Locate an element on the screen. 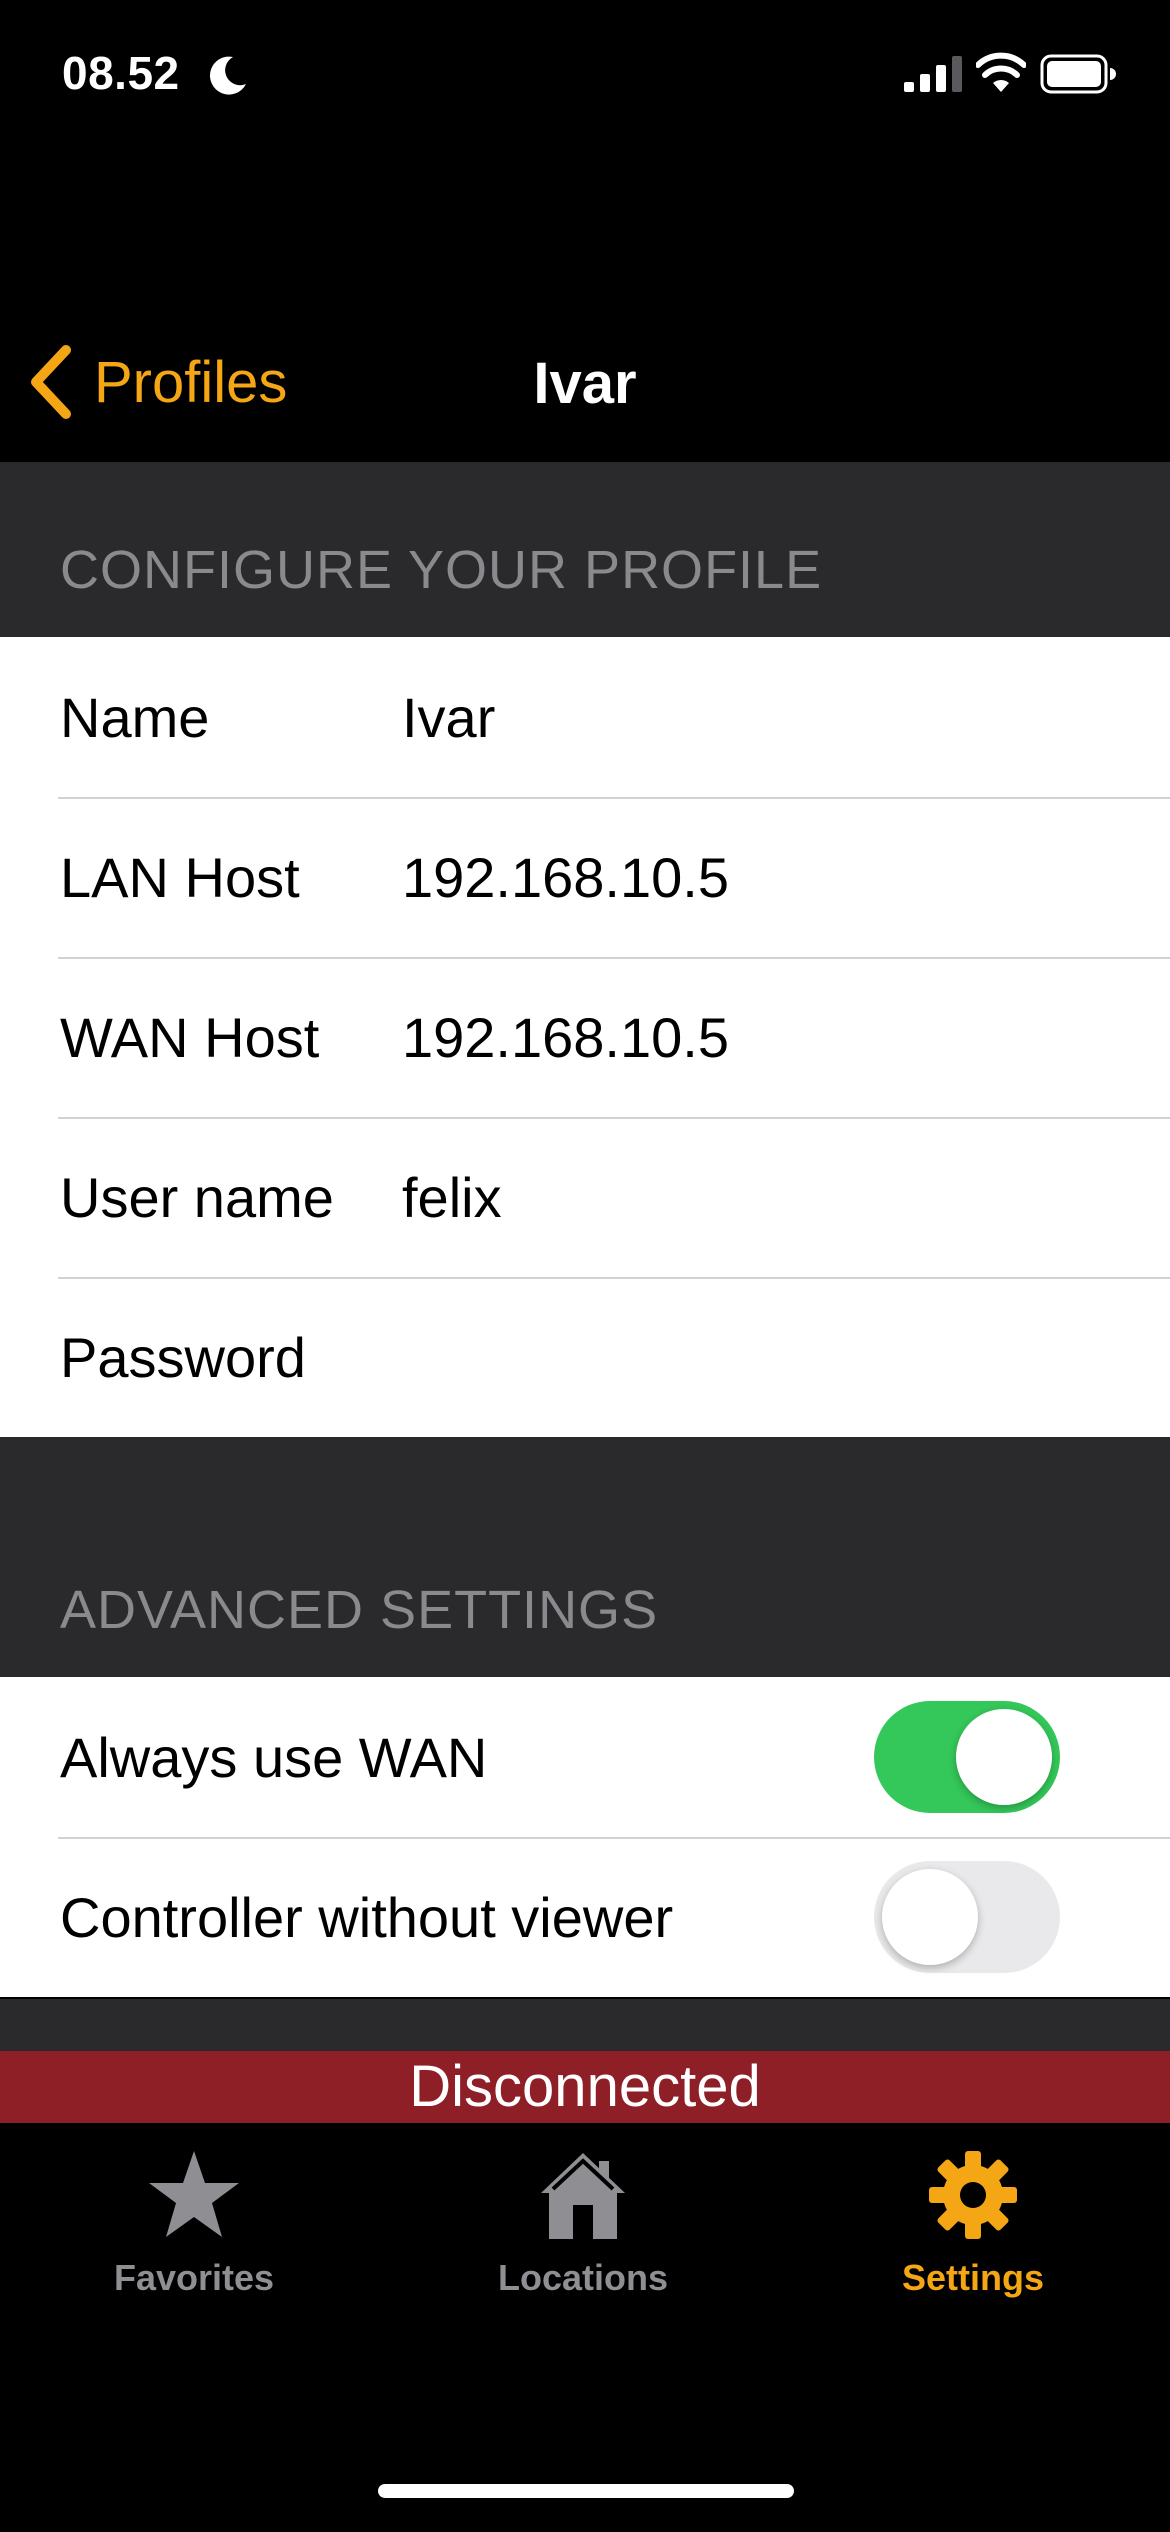  form-row-user-name: User name is located at coordinates (585, 1197).